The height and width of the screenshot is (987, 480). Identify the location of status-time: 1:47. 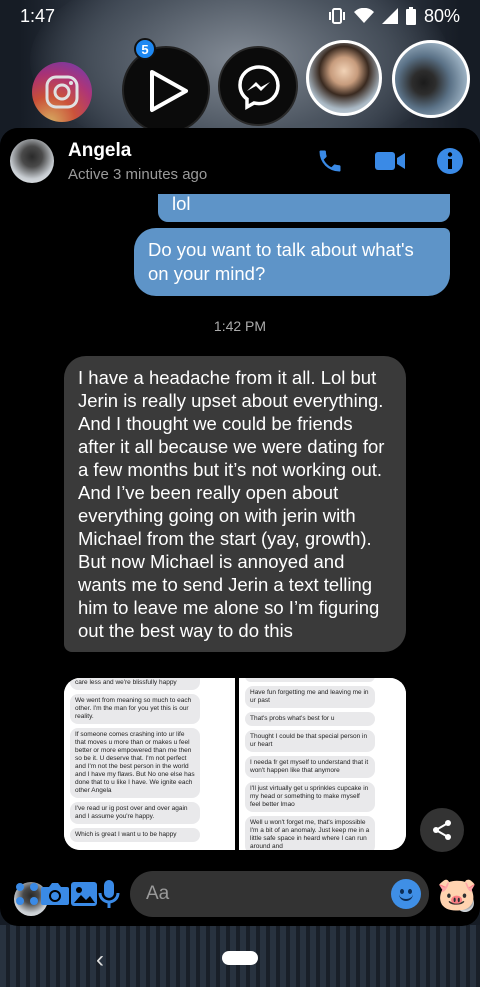
(38, 15).